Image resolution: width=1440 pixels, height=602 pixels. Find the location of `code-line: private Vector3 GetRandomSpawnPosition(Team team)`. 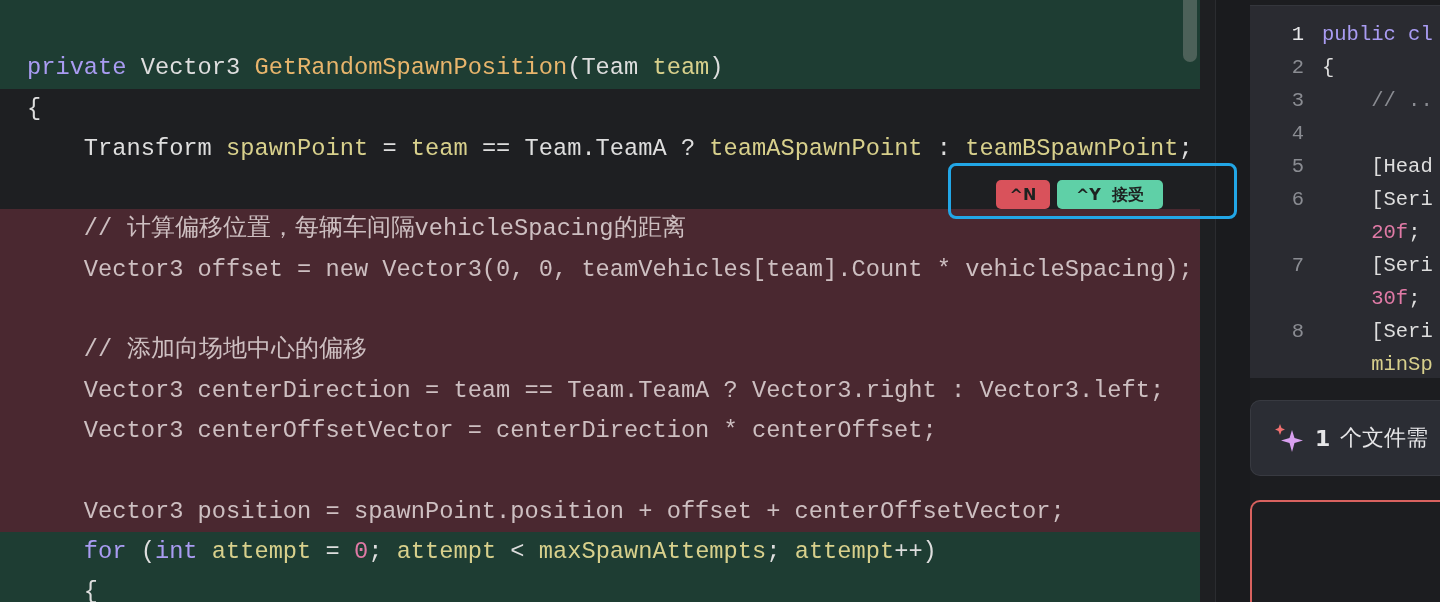

code-line: private Vector3 GetRandomSpawnPosition(Team team) is located at coordinates (375, 68).